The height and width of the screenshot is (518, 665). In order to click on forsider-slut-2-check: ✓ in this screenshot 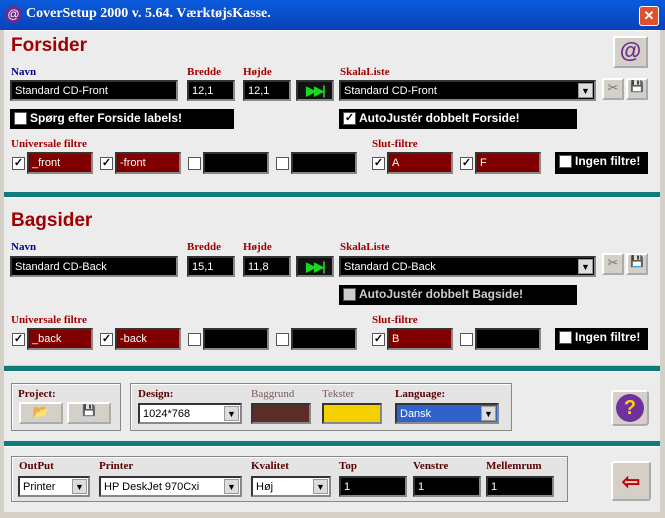, I will do `click(466, 163)`.